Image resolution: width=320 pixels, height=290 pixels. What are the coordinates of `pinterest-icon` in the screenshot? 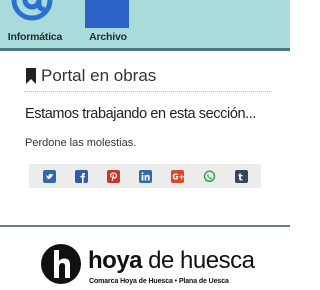 It's located at (113, 176).